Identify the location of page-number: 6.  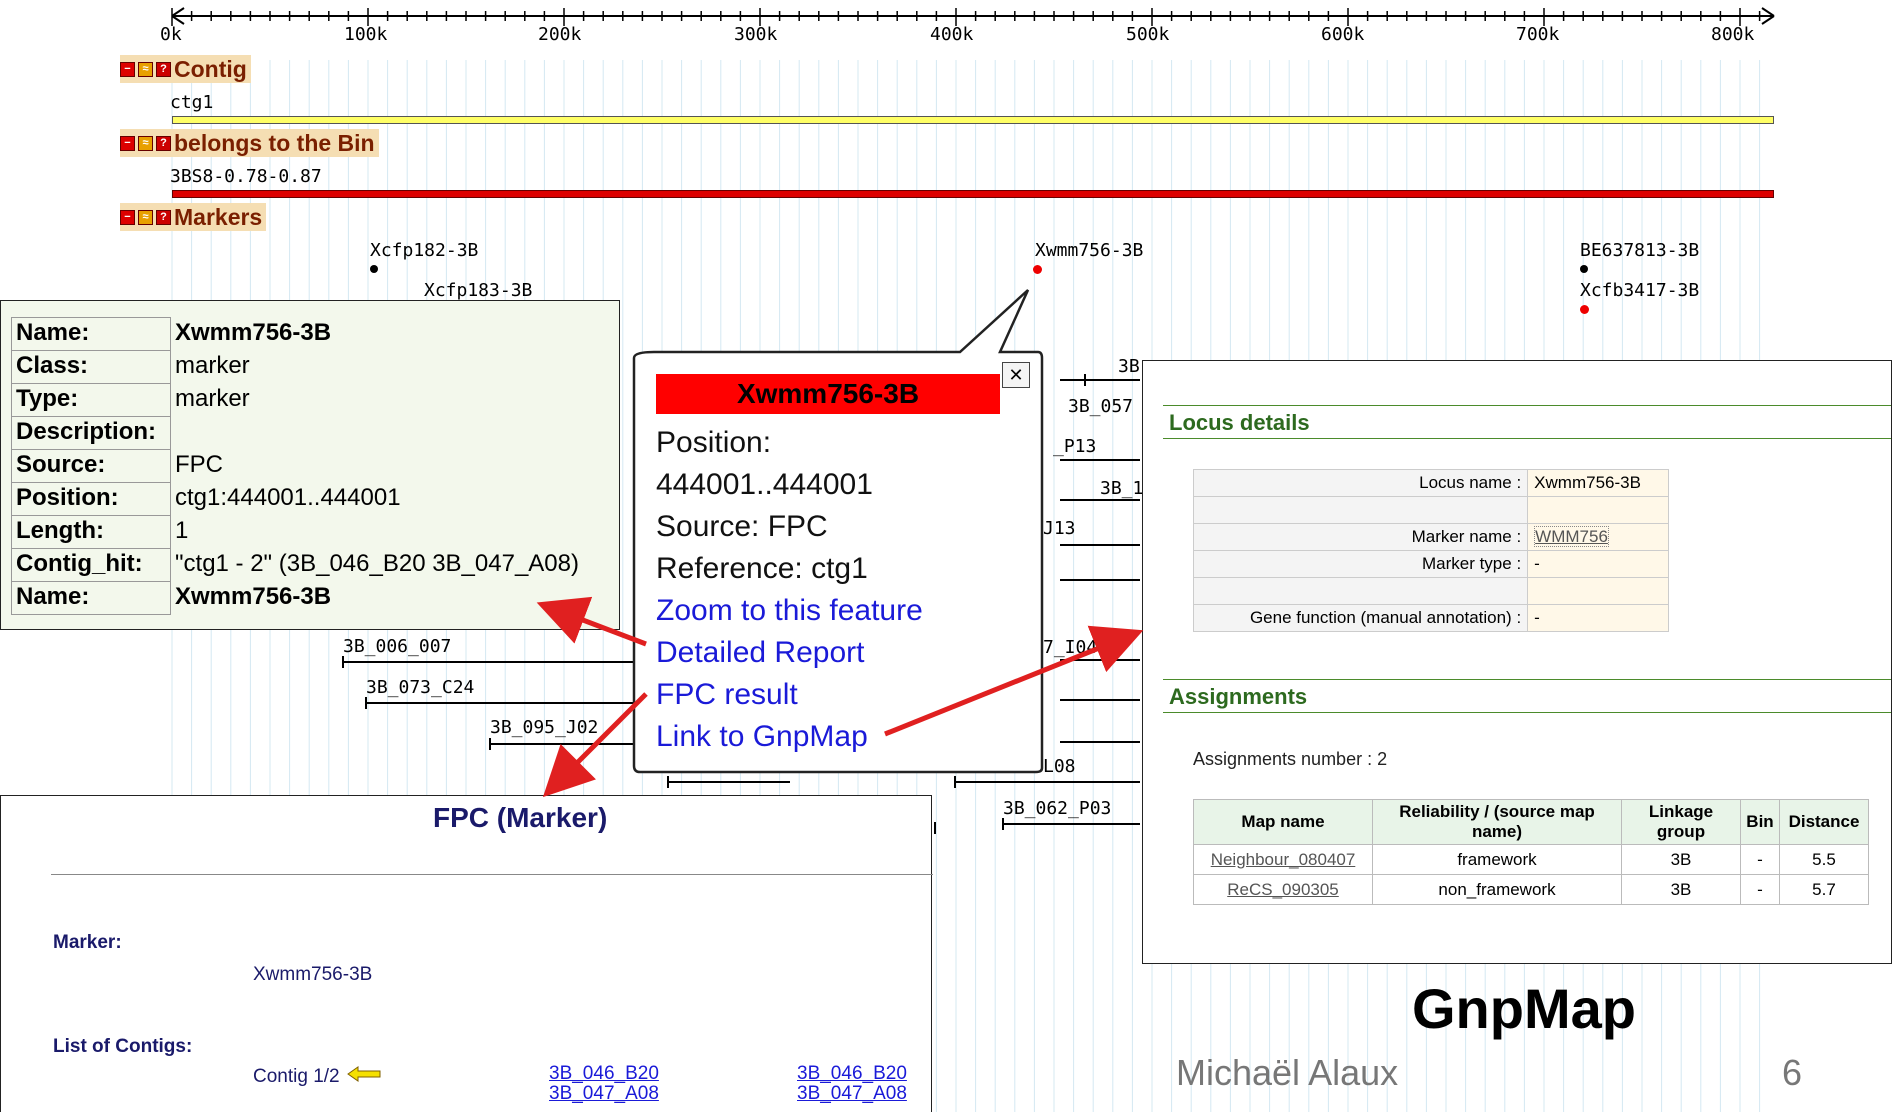
(1792, 1072).